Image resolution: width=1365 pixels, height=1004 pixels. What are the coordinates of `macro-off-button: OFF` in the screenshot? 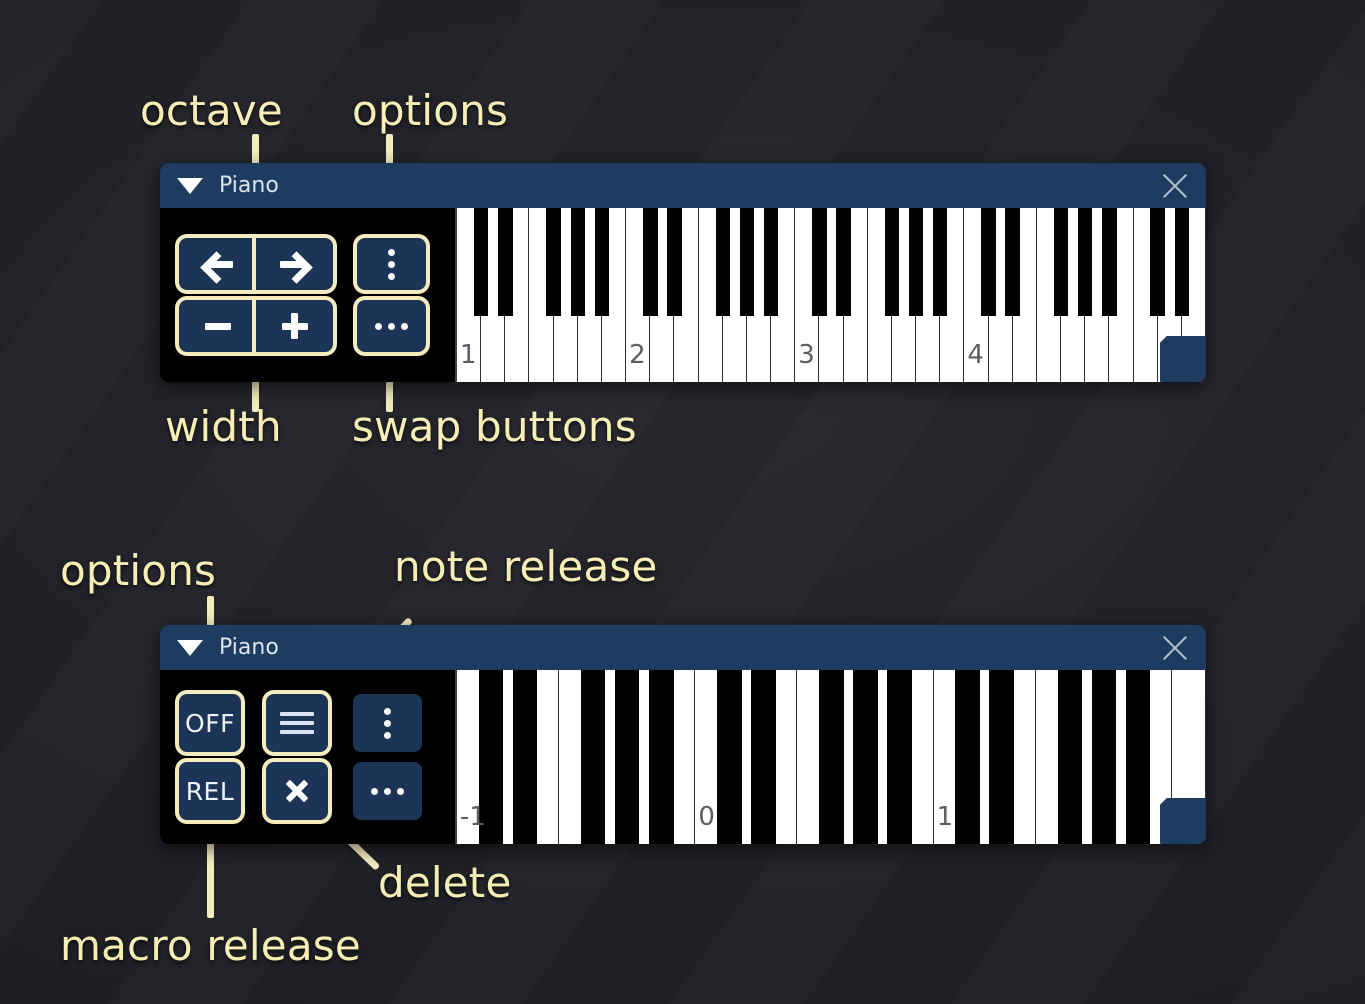 It's located at (210, 723).